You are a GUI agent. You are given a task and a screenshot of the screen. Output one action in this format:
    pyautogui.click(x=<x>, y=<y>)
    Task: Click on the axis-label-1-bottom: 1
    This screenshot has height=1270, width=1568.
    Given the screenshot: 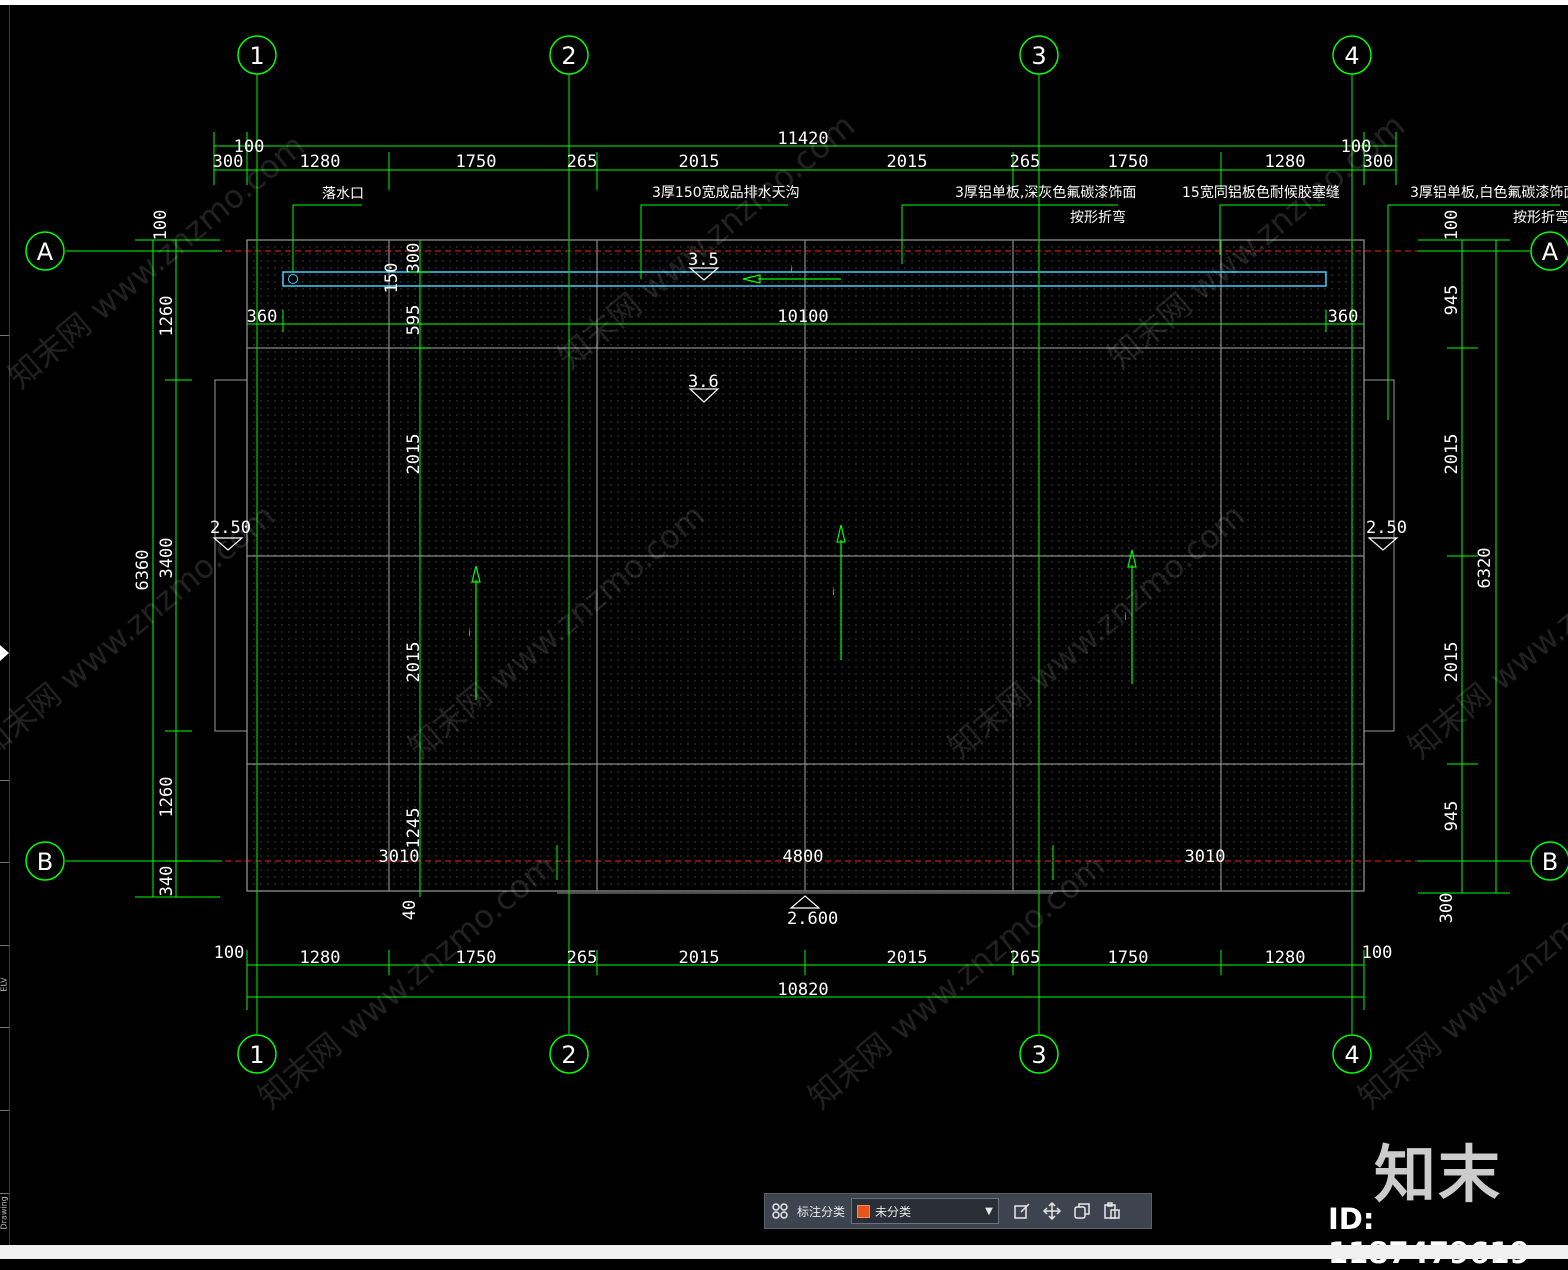 What is the action you would take?
    pyautogui.click(x=256, y=1055)
    